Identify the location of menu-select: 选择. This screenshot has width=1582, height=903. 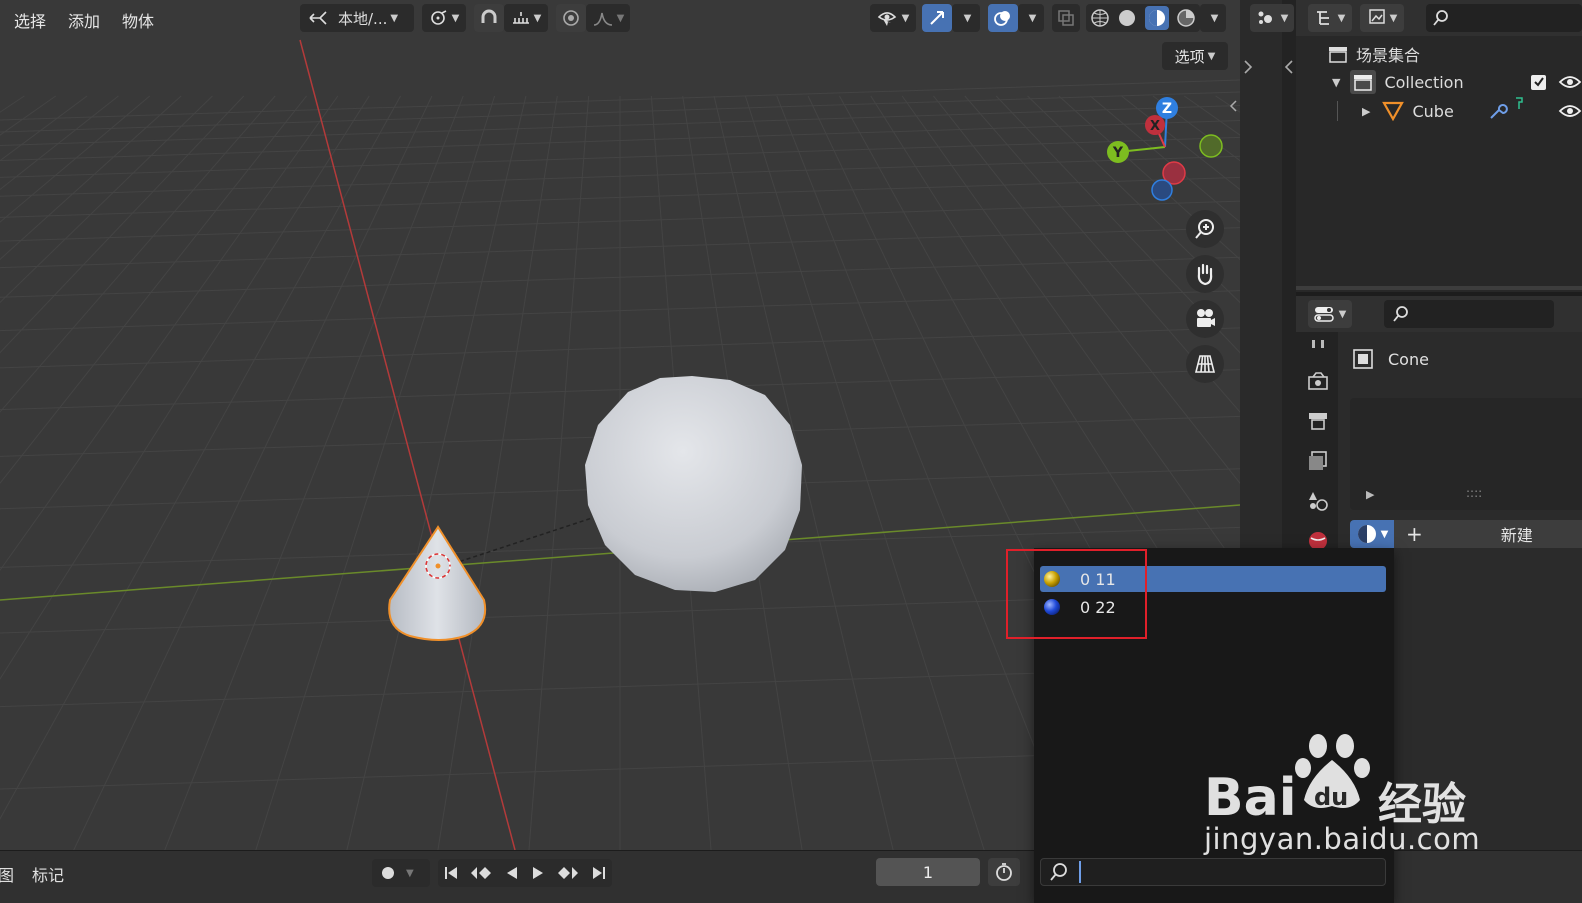
(30, 20).